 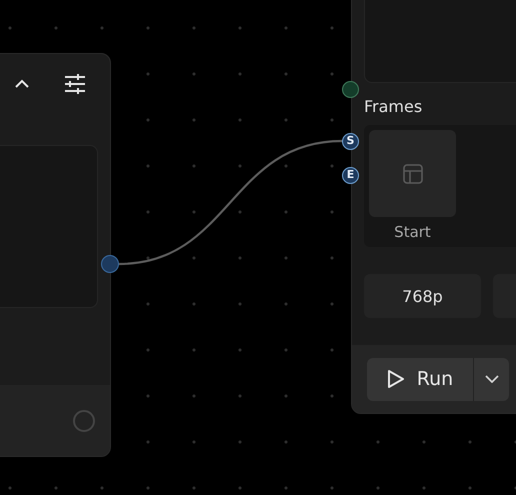 I want to click on play-icon, so click(x=395, y=379).